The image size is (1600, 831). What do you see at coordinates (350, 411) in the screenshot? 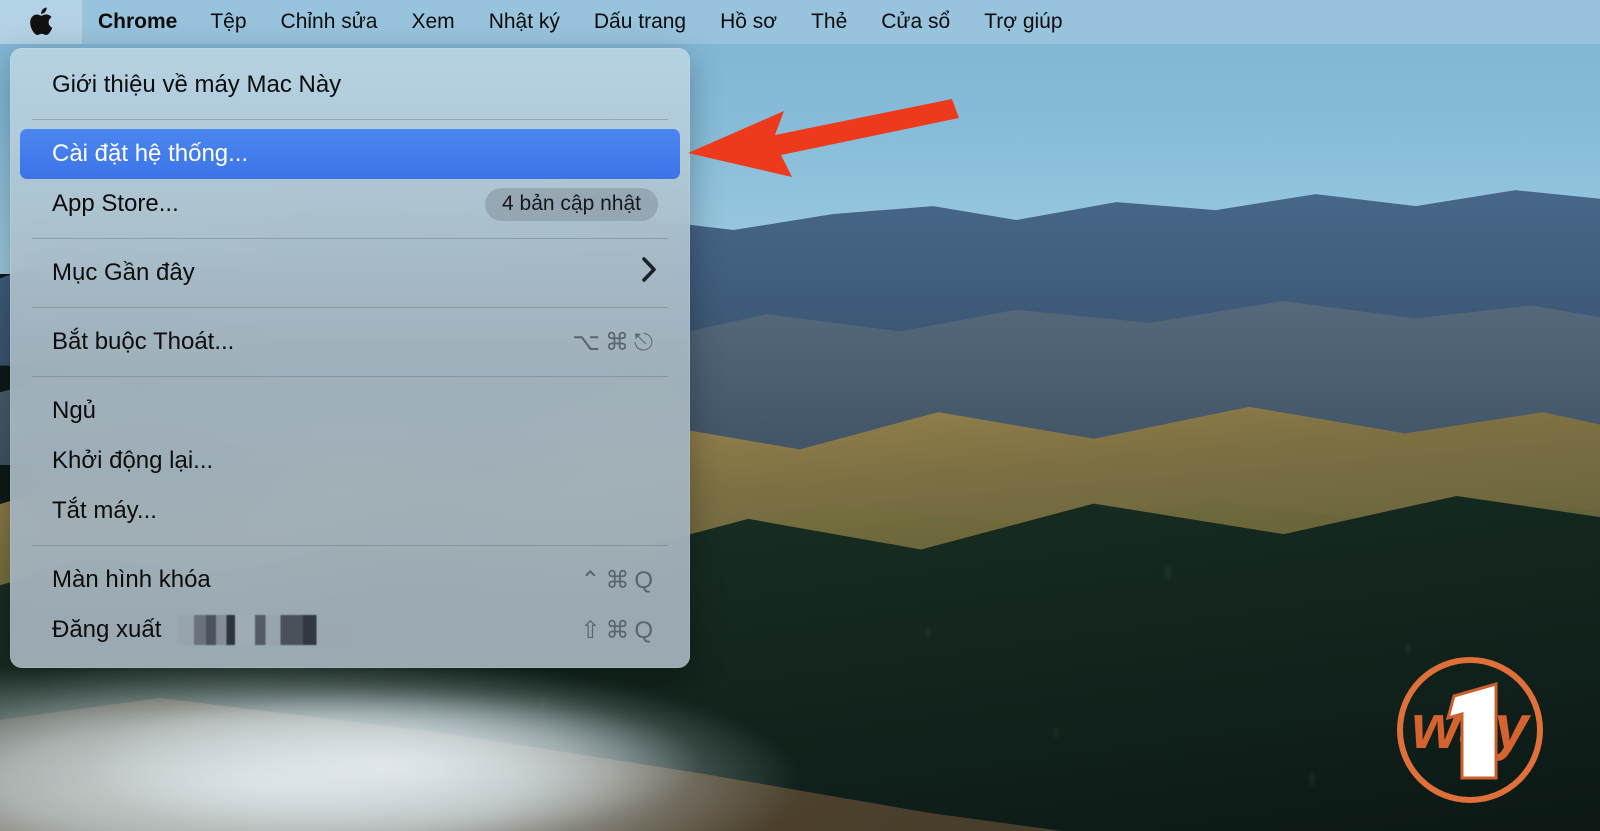
I see `menu-item-sleep: Ngủ` at bounding box center [350, 411].